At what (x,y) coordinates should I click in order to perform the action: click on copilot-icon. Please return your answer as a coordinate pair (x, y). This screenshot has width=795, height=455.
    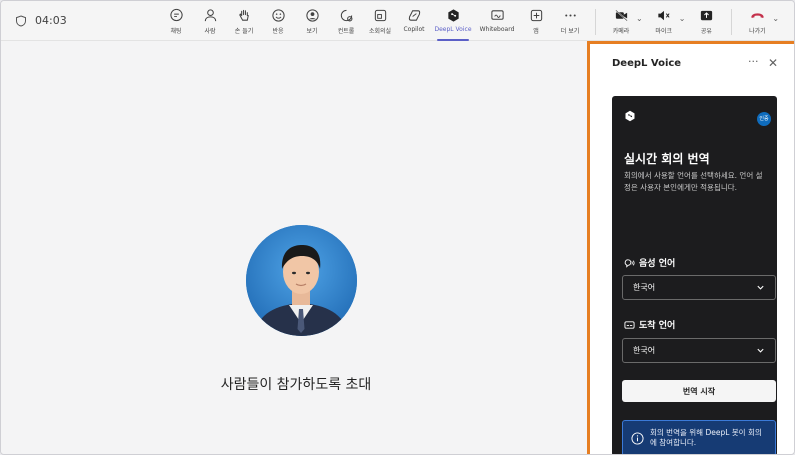
    Looking at the image, I should click on (414, 15).